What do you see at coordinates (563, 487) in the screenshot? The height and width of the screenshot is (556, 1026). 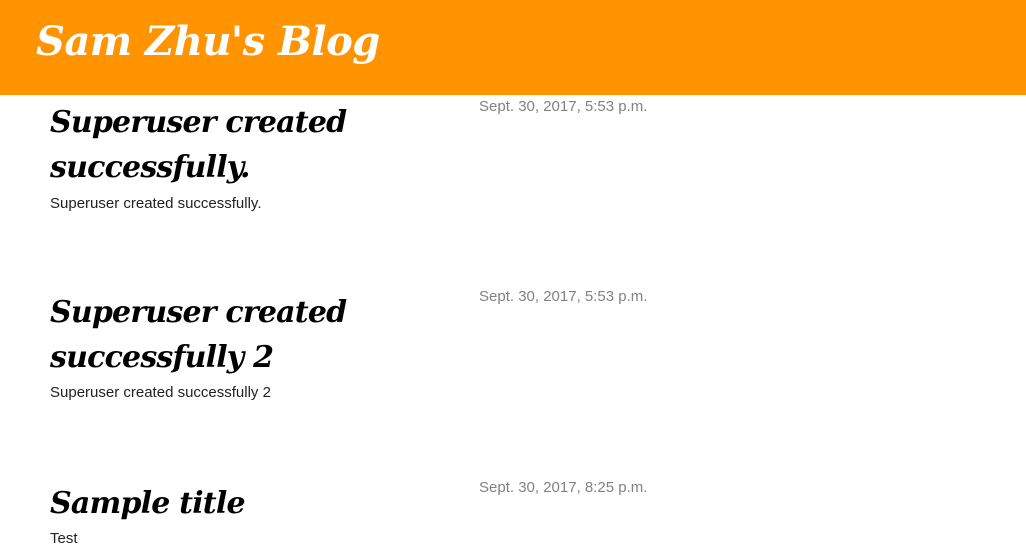 I see `post-date: Sept. 30, 2017, 8:25 p.m.` at bounding box center [563, 487].